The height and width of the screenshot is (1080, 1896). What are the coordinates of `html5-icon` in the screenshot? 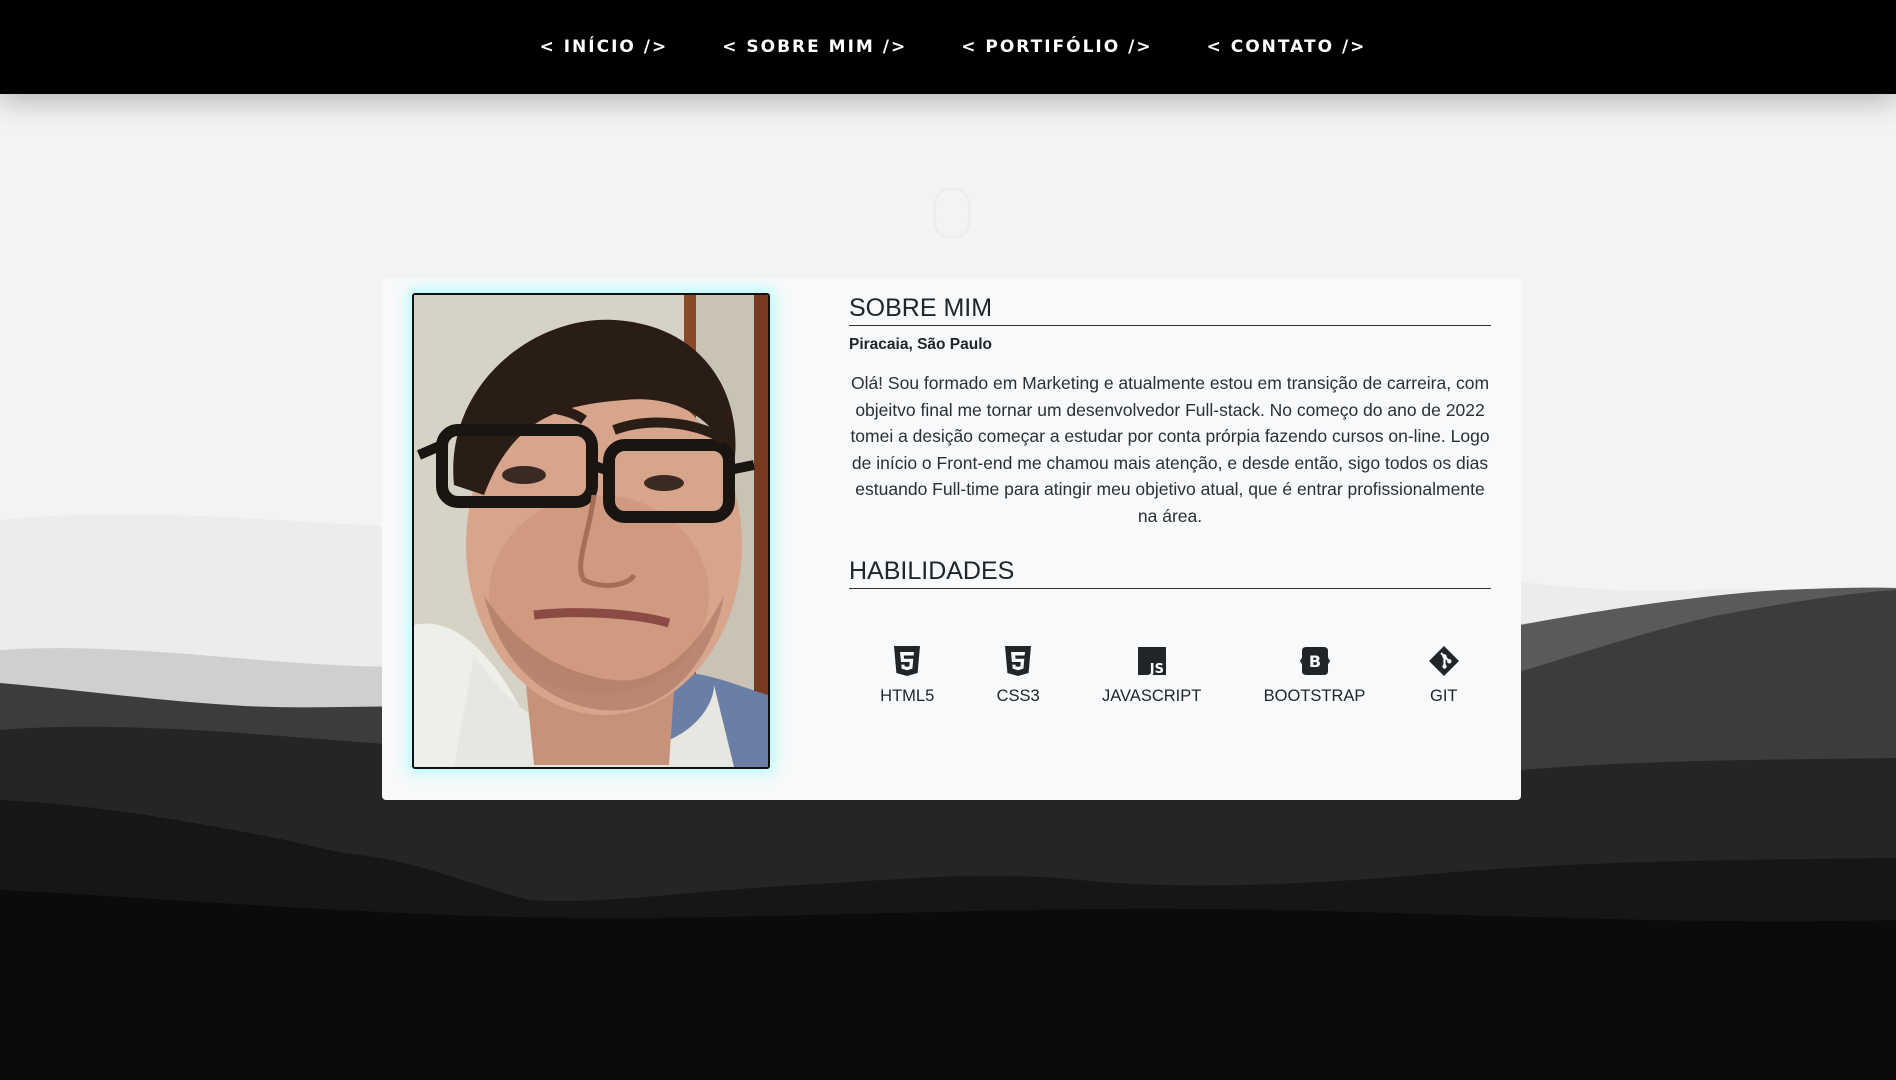 It's located at (907, 661).